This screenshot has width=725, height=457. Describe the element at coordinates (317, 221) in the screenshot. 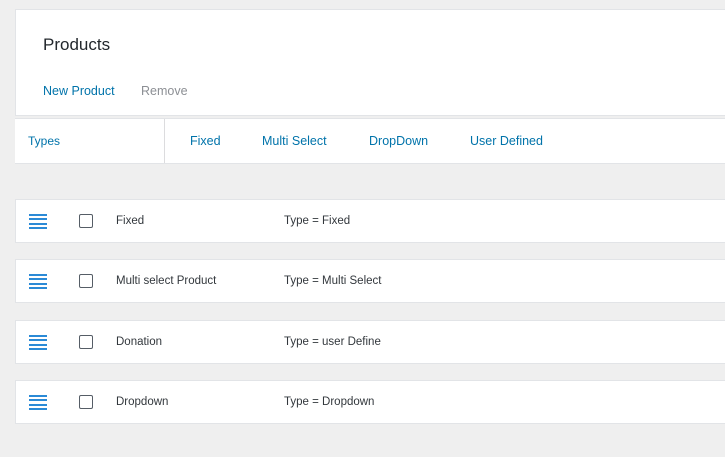

I see `product-type: Type = Fixed` at that location.